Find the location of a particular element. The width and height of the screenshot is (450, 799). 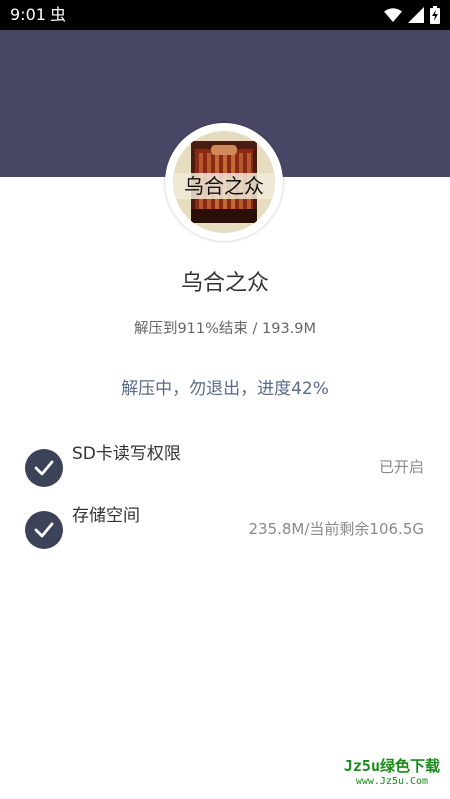

storage-status: 235.8M/当前剩余106.5G is located at coordinates (336, 529).